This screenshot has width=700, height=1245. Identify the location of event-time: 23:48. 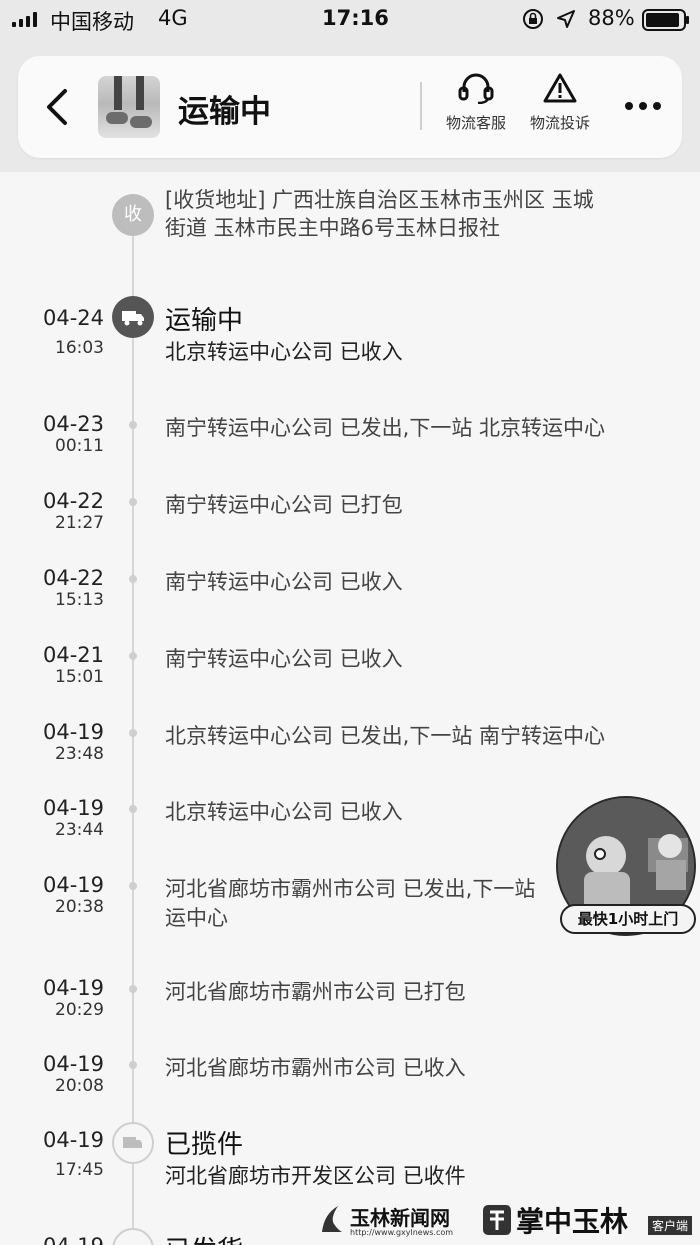
(79, 754).